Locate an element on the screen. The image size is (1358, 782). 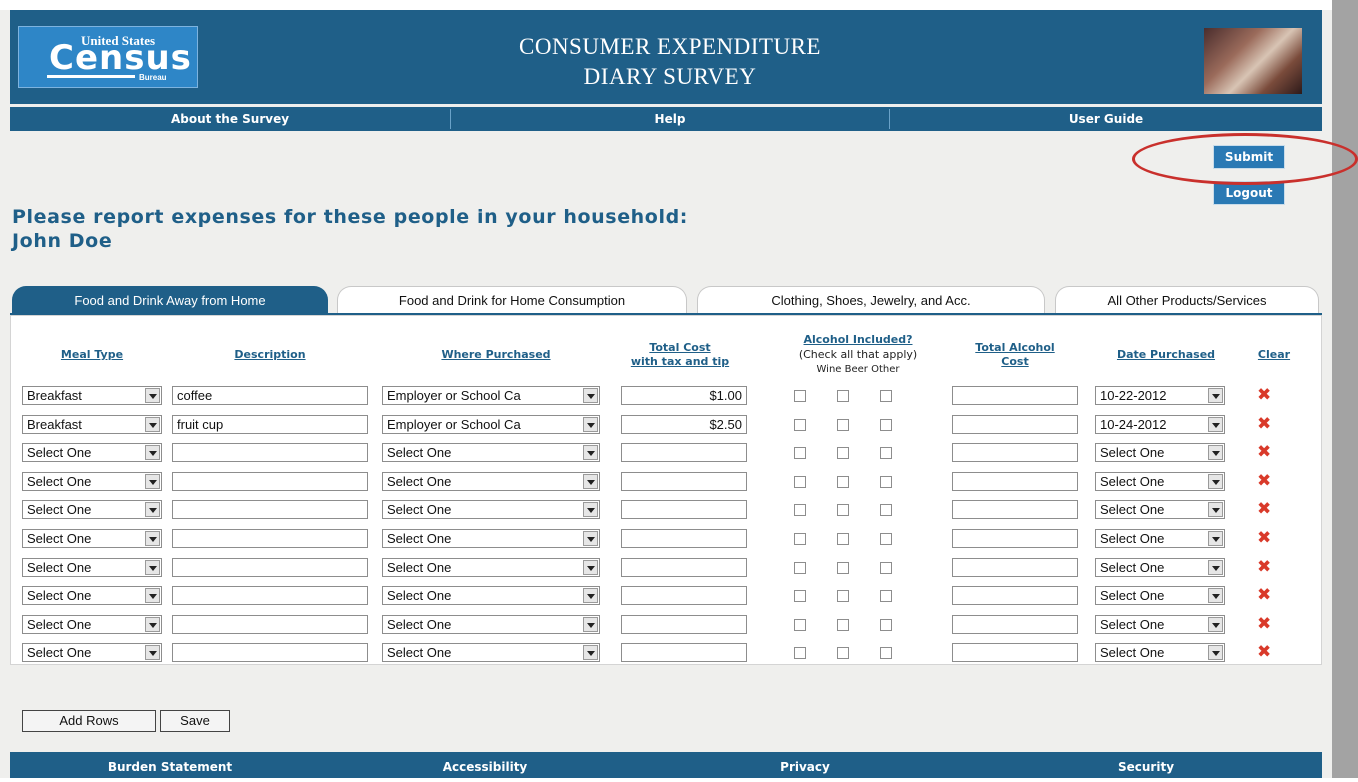
submit-button: Submit is located at coordinates (1249, 157).